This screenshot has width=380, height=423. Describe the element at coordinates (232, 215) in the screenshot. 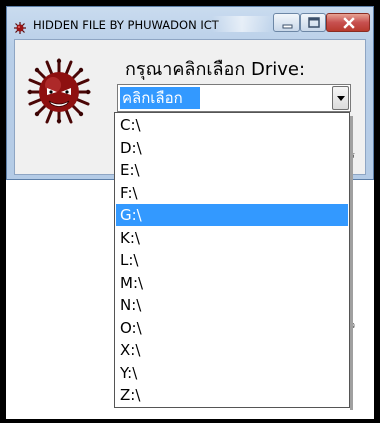

I see `dropdown-option: G:\` at that location.